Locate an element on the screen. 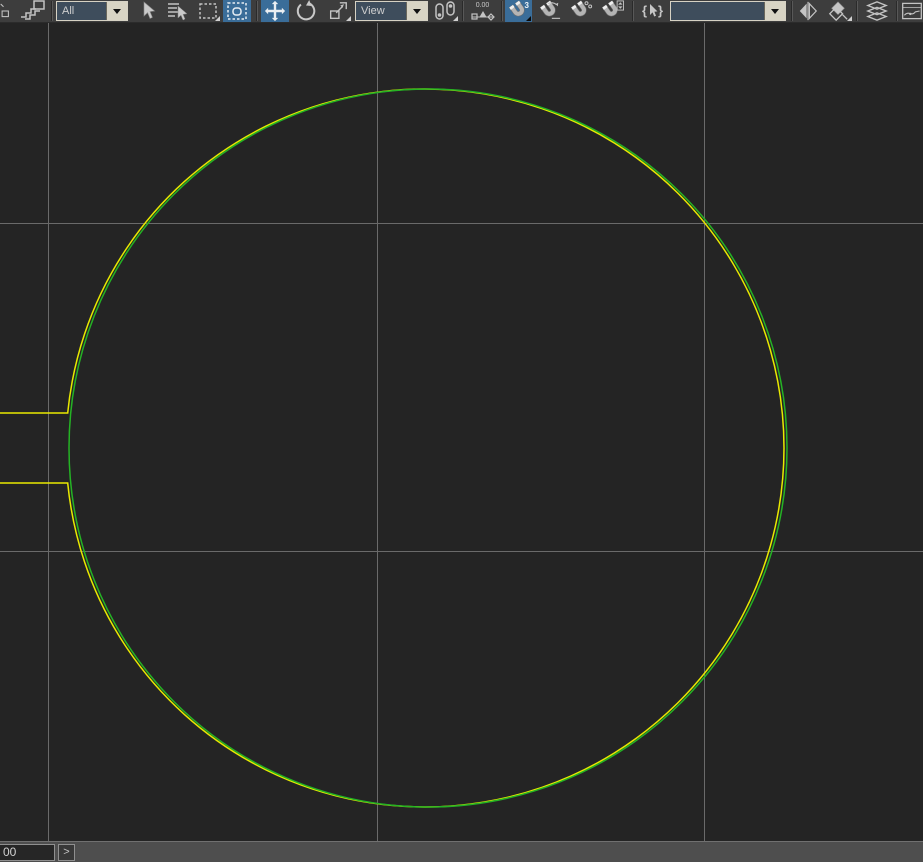 Image resolution: width=923 pixels, height=862 pixels. select-and-rotate-button is located at coordinates (306, 11).